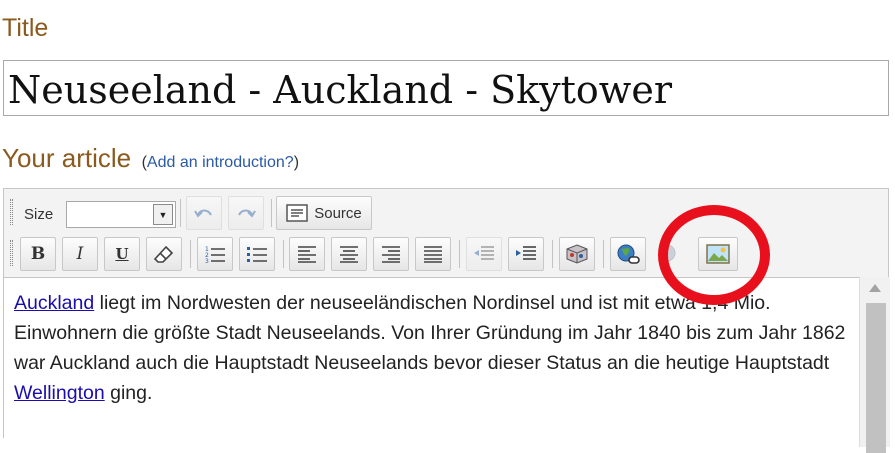  I want to click on unlink-icon, so click(667, 253).